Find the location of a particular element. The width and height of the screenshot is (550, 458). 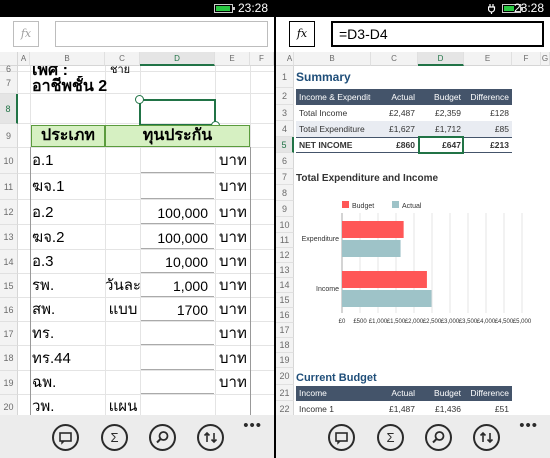

current-cell: £1,487 is located at coordinates (394, 408).